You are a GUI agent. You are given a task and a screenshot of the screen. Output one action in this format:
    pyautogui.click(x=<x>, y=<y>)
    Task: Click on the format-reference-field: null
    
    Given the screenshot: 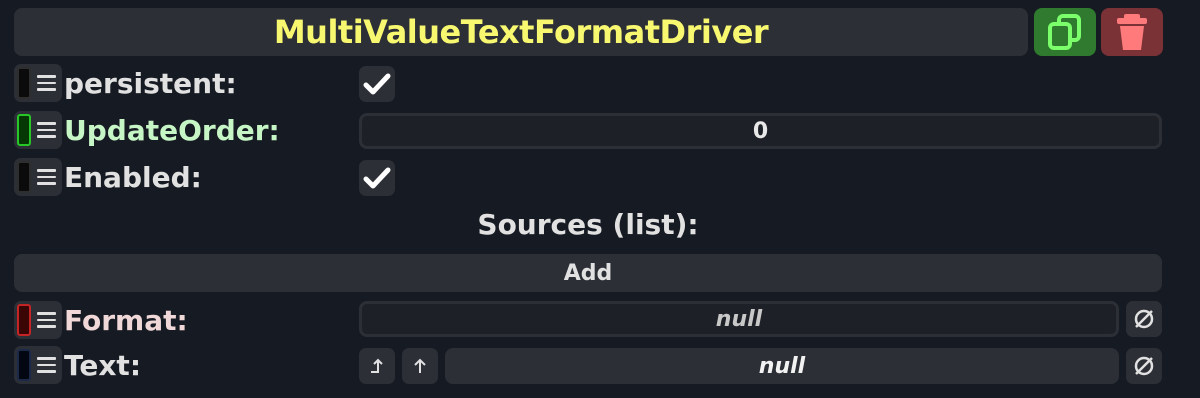 What is the action you would take?
    pyautogui.click(x=739, y=319)
    